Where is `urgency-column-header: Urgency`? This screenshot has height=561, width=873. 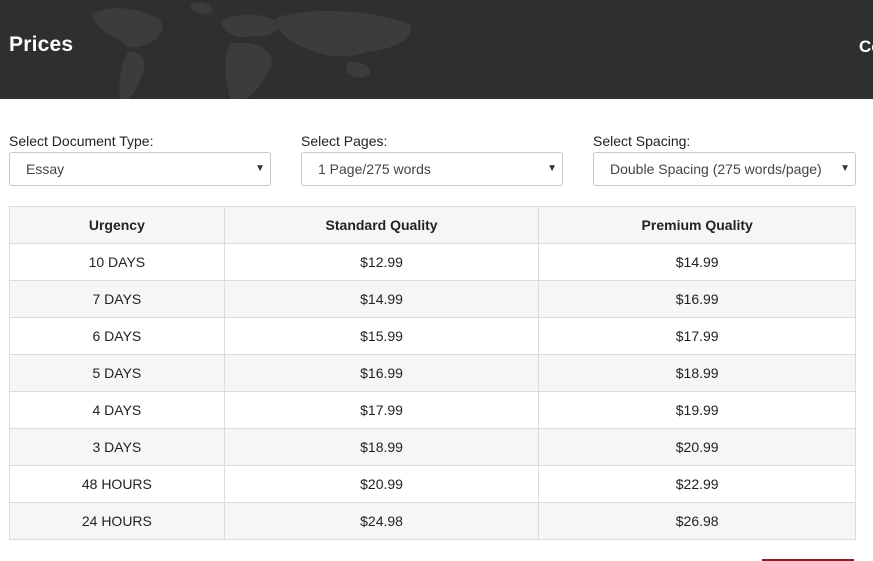 urgency-column-header: Urgency is located at coordinates (117, 225).